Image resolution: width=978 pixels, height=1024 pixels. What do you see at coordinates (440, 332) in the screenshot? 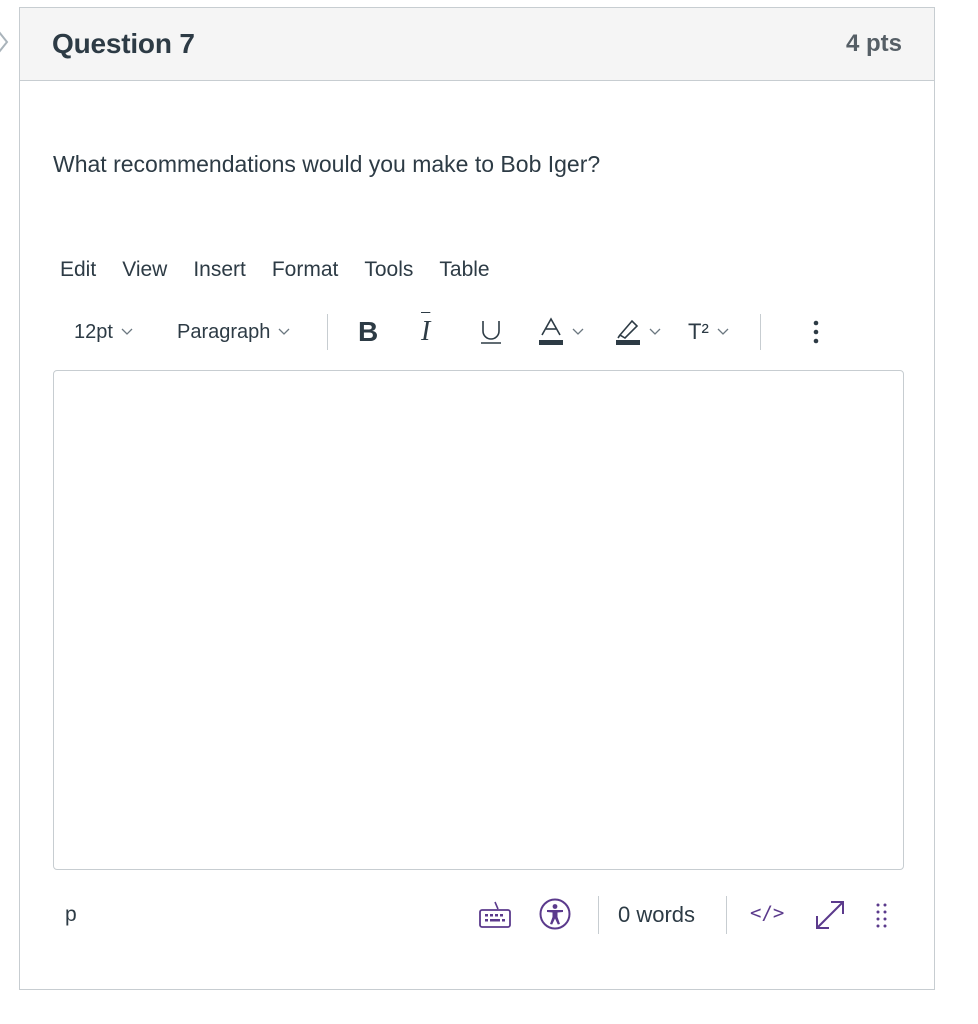
I see `editor-toolbar: 12pt Paragraph B I T²` at bounding box center [440, 332].